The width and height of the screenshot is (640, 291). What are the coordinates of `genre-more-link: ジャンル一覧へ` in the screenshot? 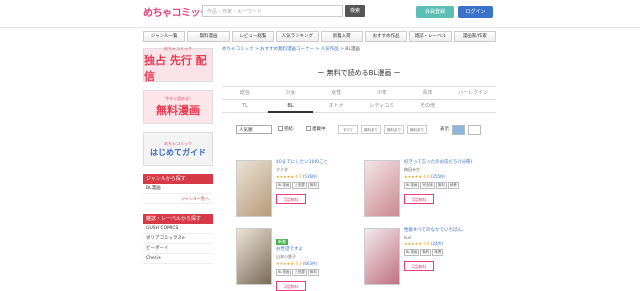 It's located at (178, 199).